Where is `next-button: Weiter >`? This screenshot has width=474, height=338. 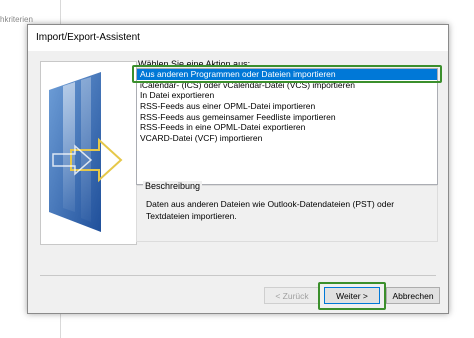
next-button: Weiter > is located at coordinates (352, 295).